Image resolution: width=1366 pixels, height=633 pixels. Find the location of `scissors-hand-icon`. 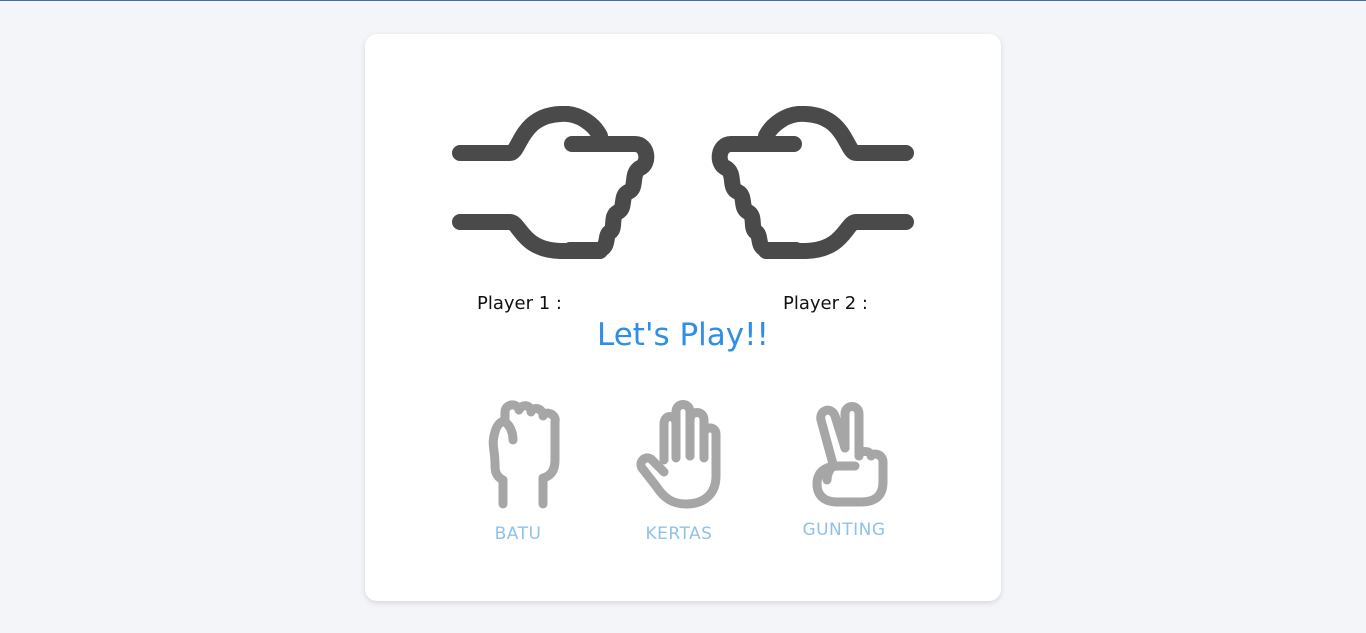

scissors-hand-icon is located at coordinates (850, 454).